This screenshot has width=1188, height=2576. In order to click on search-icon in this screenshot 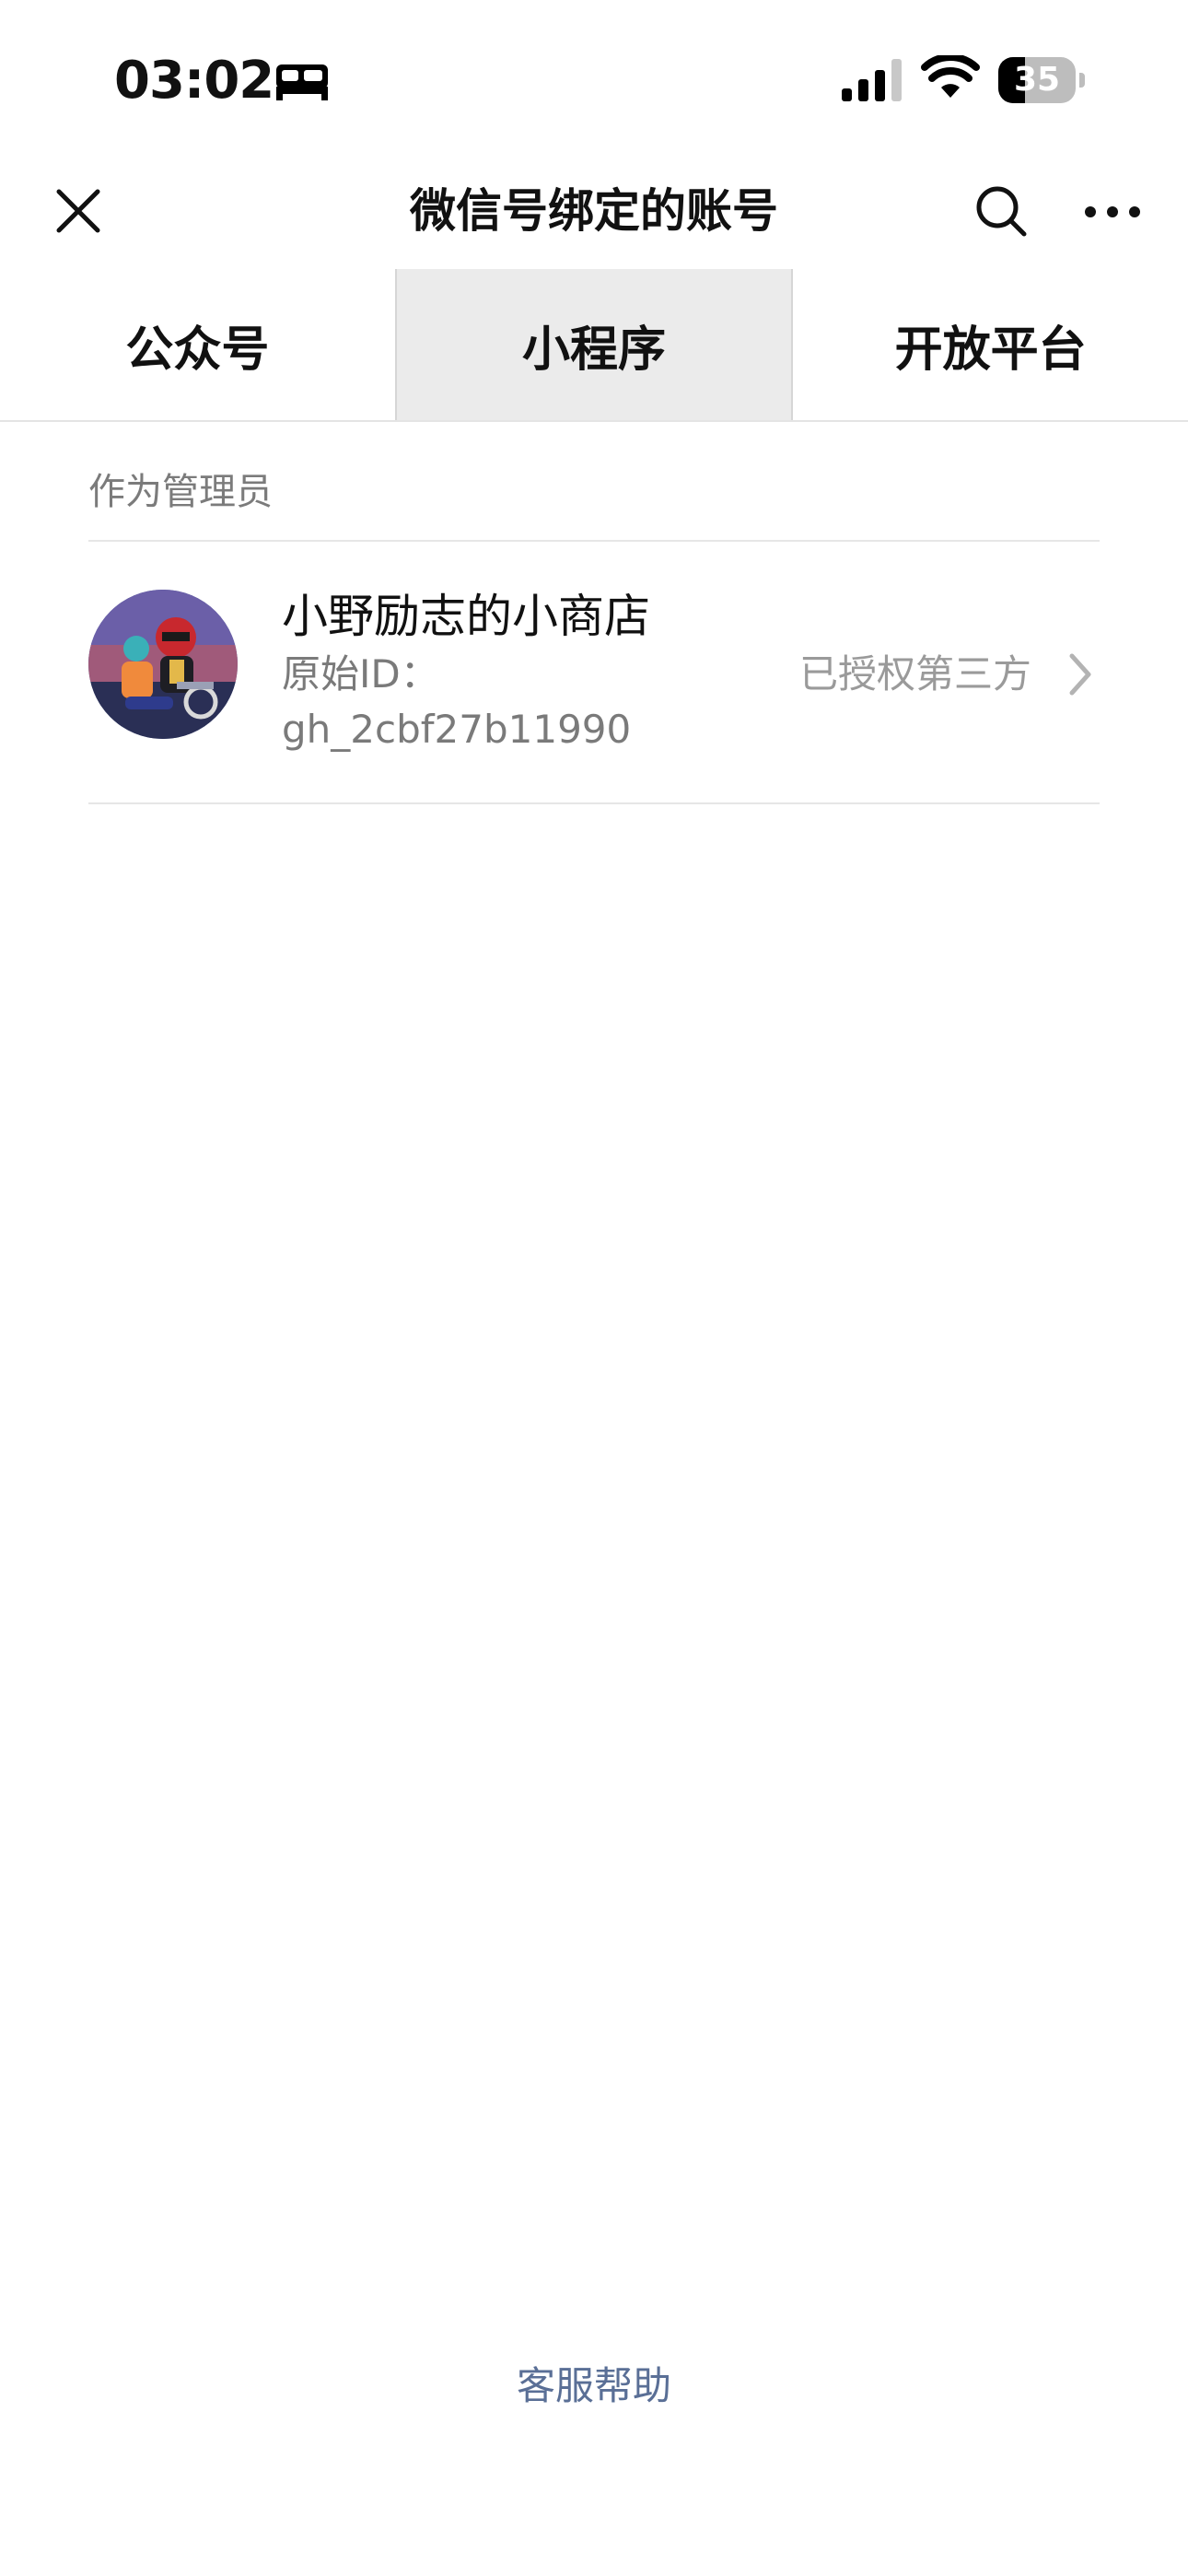, I will do `click(1002, 212)`.